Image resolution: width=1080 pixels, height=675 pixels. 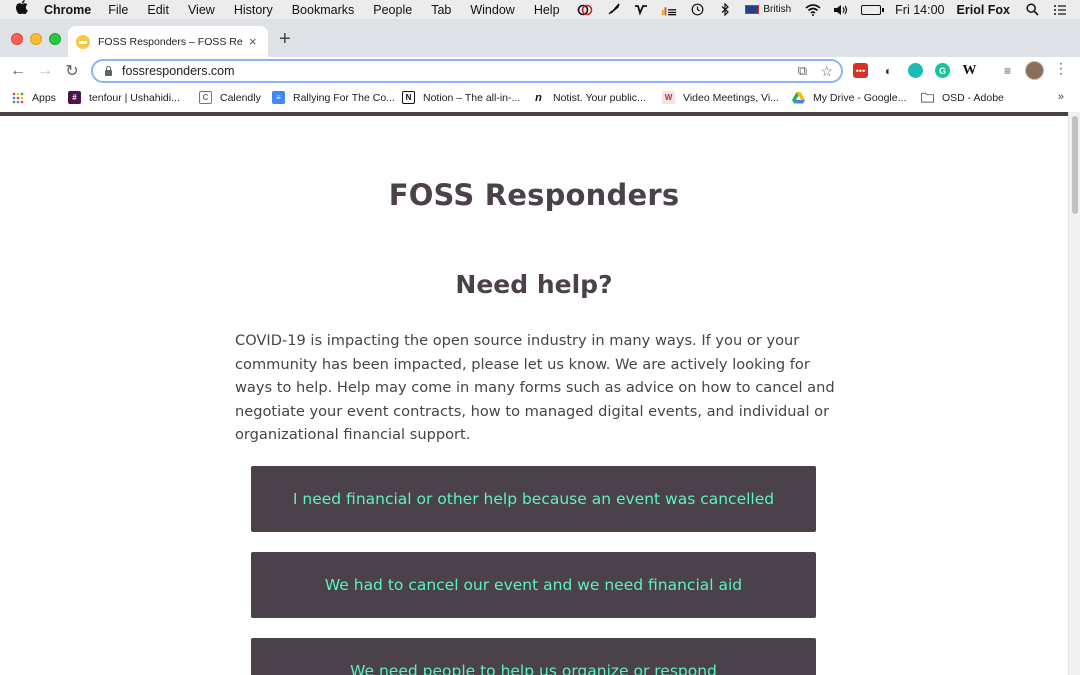 I want to click on flag-icon, so click(x=752, y=9).